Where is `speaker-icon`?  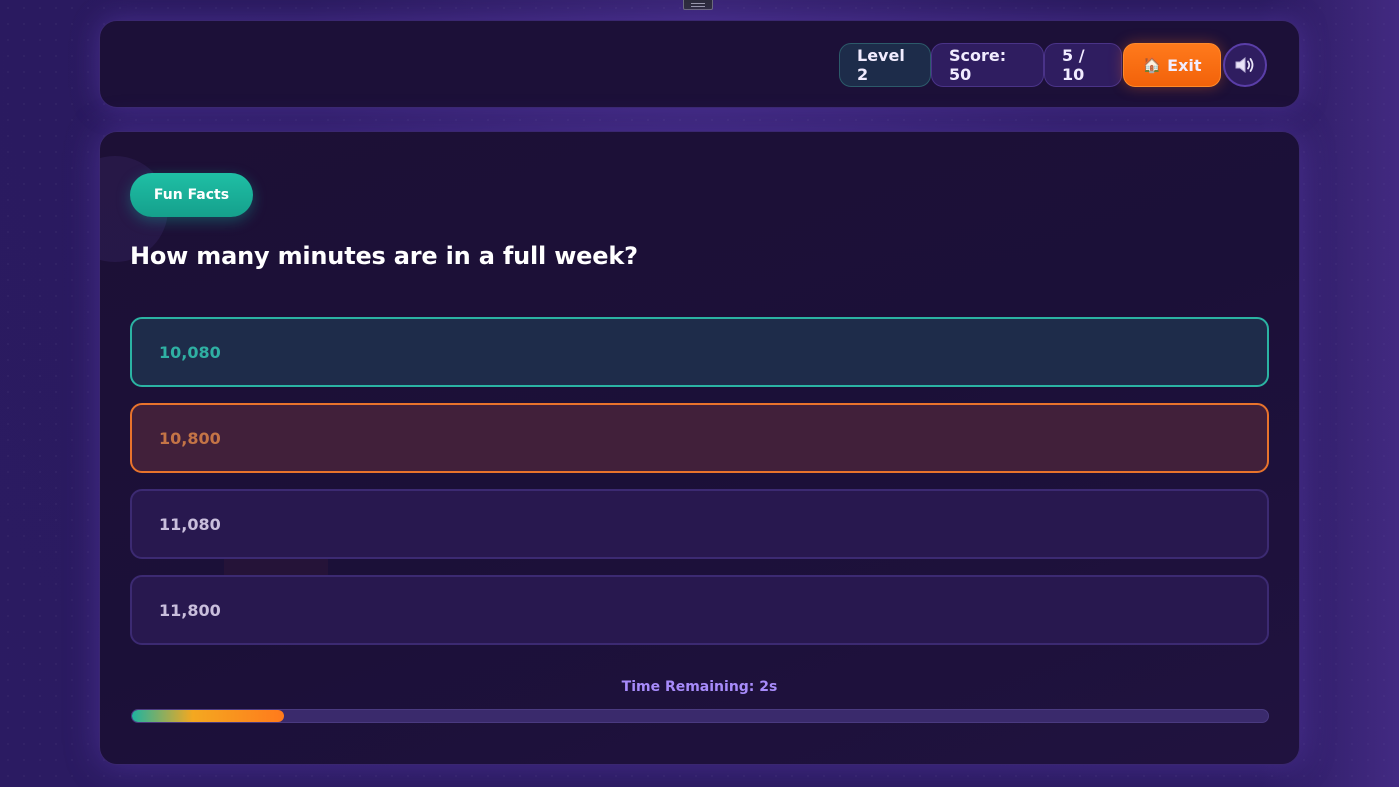
speaker-icon is located at coordinates (1244, 65).